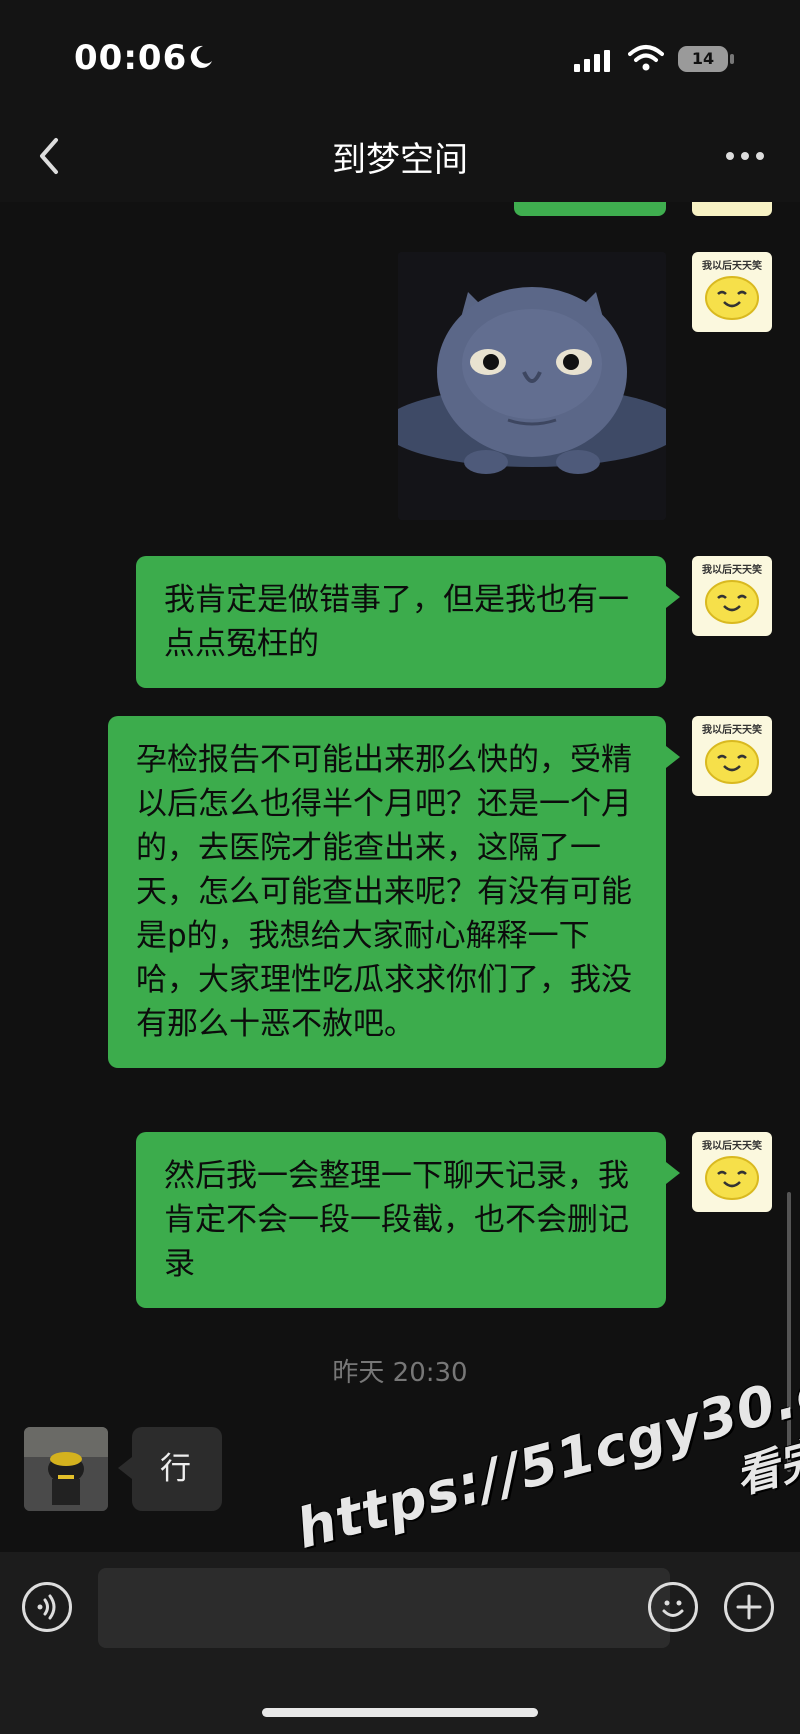  What do you see at coordinates (590, 209) in the screenshot?
I see `message-bubble-partial` at bounding box center [590, 209].